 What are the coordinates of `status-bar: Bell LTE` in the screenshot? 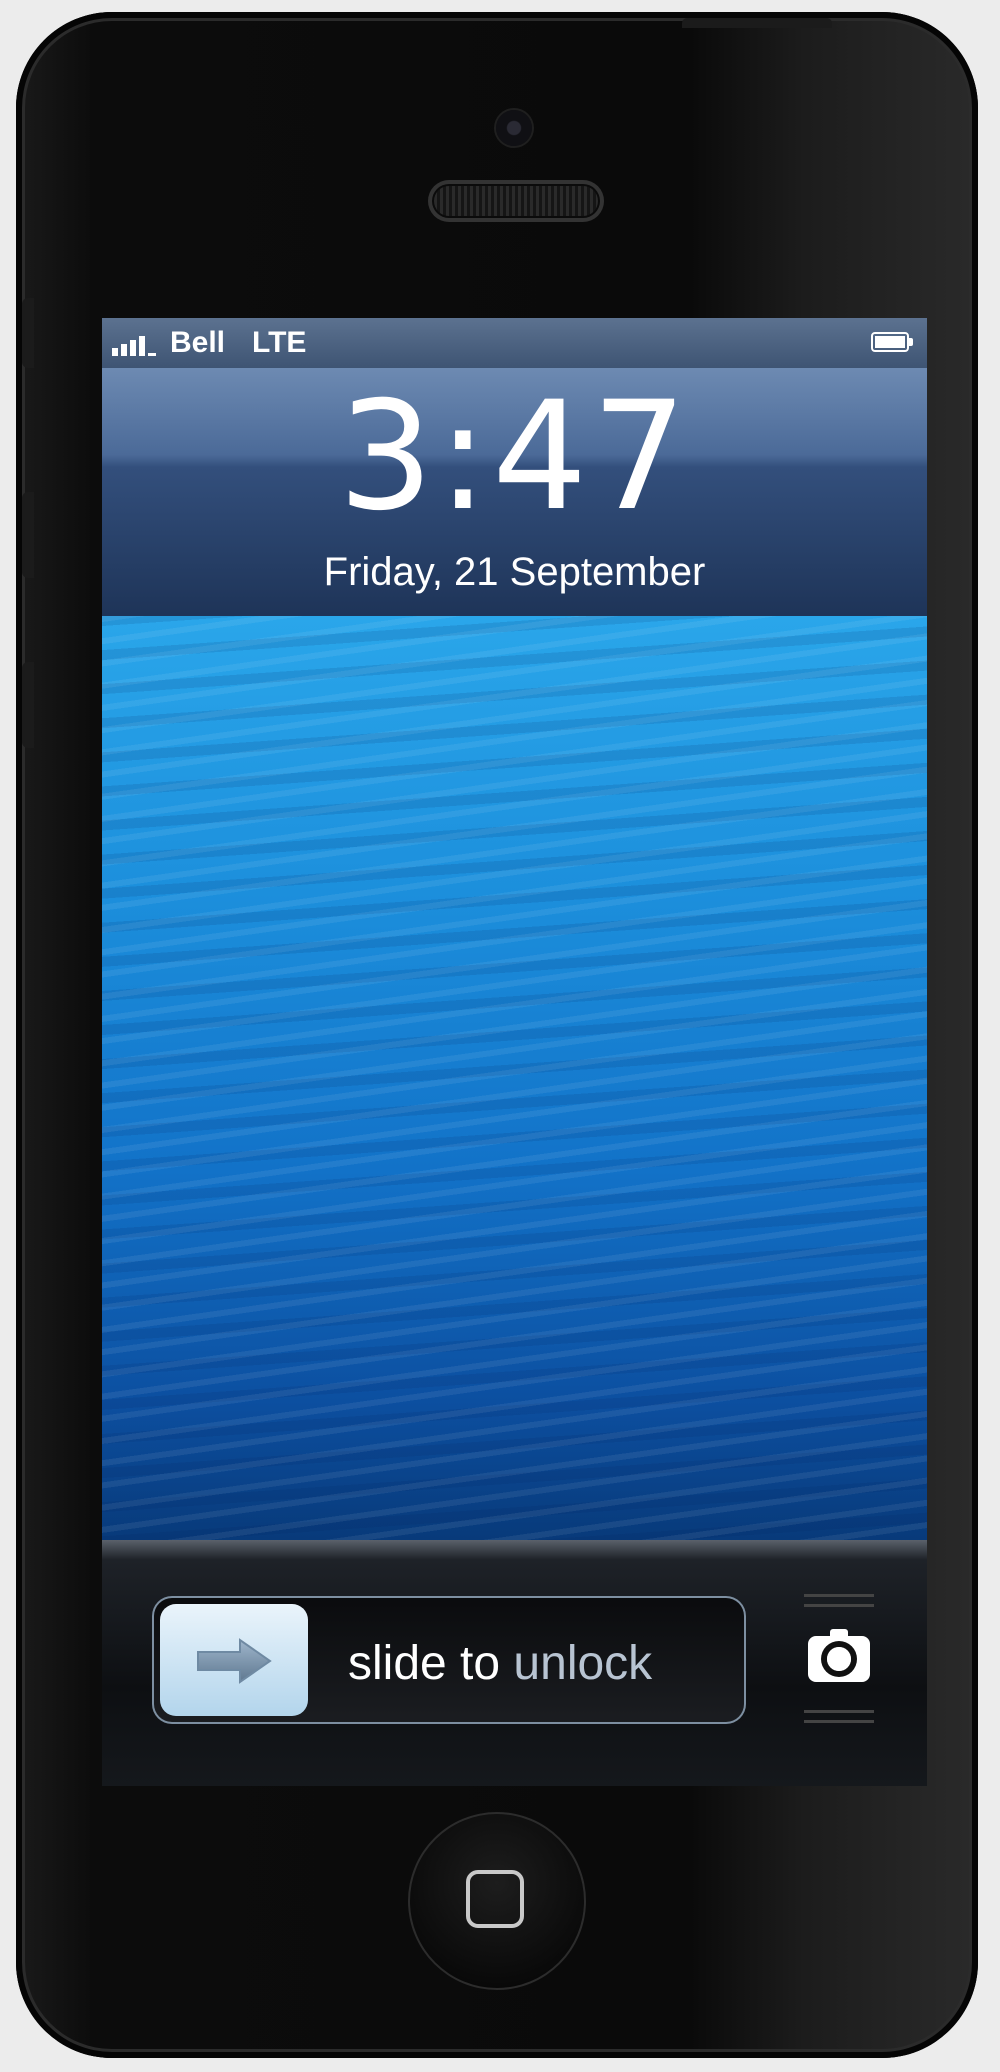 It's located at (514, 343).